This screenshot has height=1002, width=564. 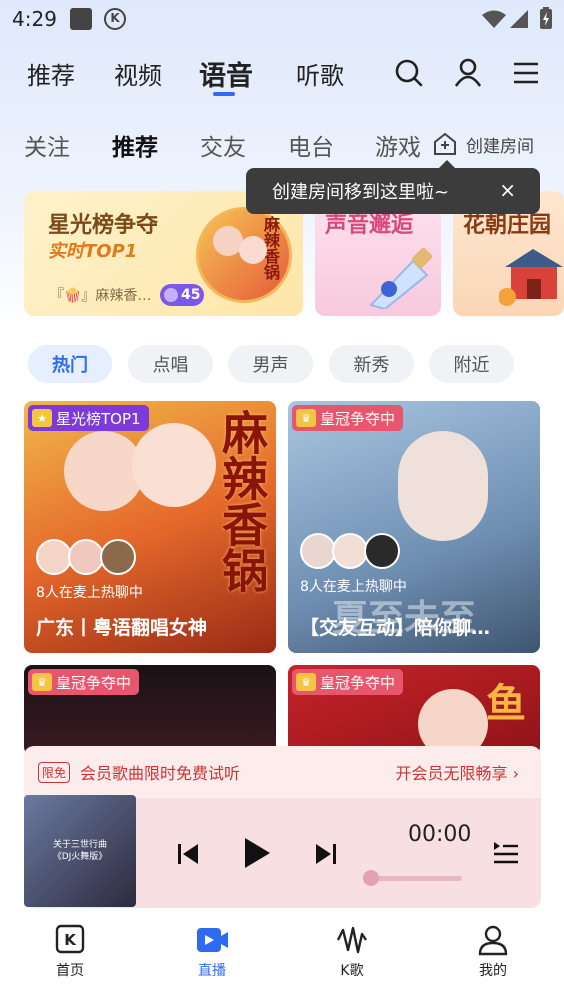 What do you see at coordinates (253, 250) in the screenshot?
I see `face-icon` at bounding box center [253, 250].